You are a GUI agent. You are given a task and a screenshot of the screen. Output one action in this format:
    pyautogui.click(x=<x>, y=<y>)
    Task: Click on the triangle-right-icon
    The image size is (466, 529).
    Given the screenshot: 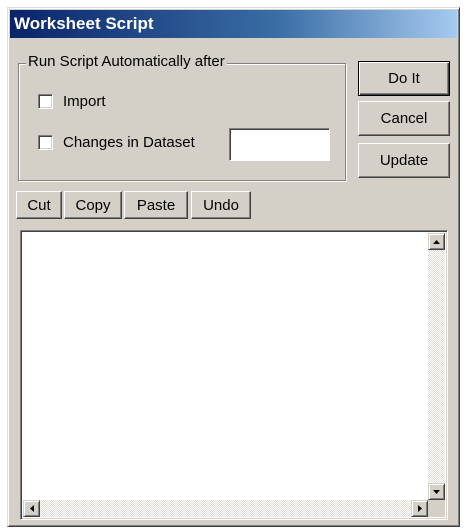 What is the action you would take?
    pyautogui.click(x=419, y=508)
    